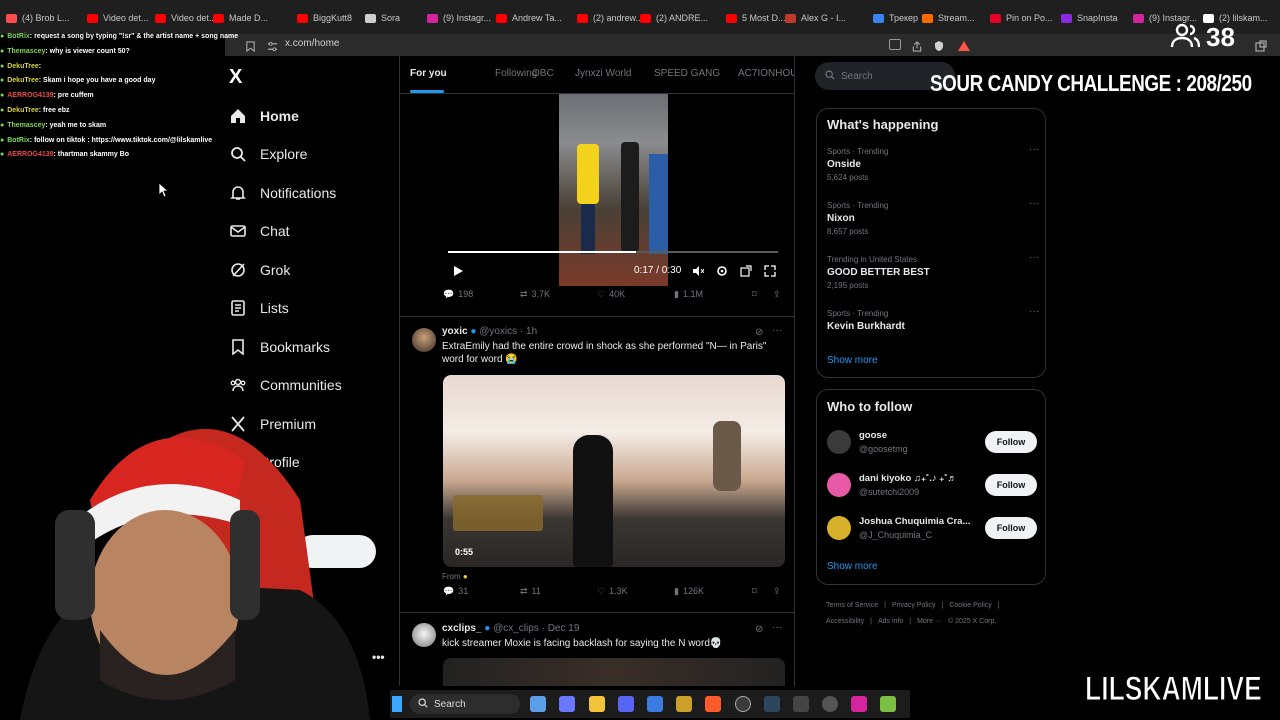 The width and height of the screenshot is (1280, 720). Describe the element at coordinates (688, 294) in the screenshot. I see `views-button: ▮ 1.1M` at that location.